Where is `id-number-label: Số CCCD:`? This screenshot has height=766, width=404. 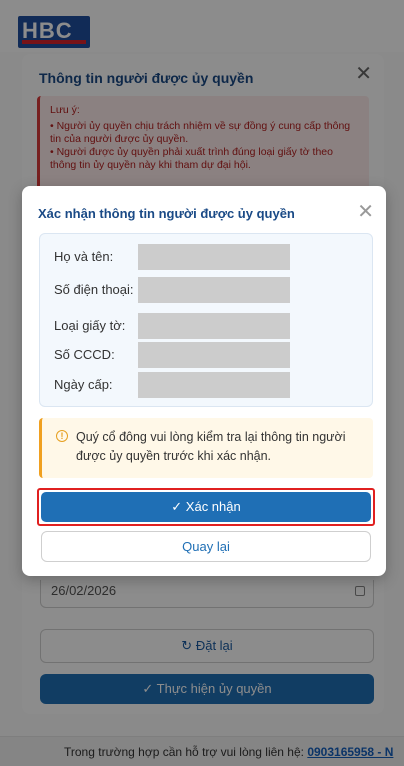 id-number-label: Số CCCD: is located at coordinates (84, 354).